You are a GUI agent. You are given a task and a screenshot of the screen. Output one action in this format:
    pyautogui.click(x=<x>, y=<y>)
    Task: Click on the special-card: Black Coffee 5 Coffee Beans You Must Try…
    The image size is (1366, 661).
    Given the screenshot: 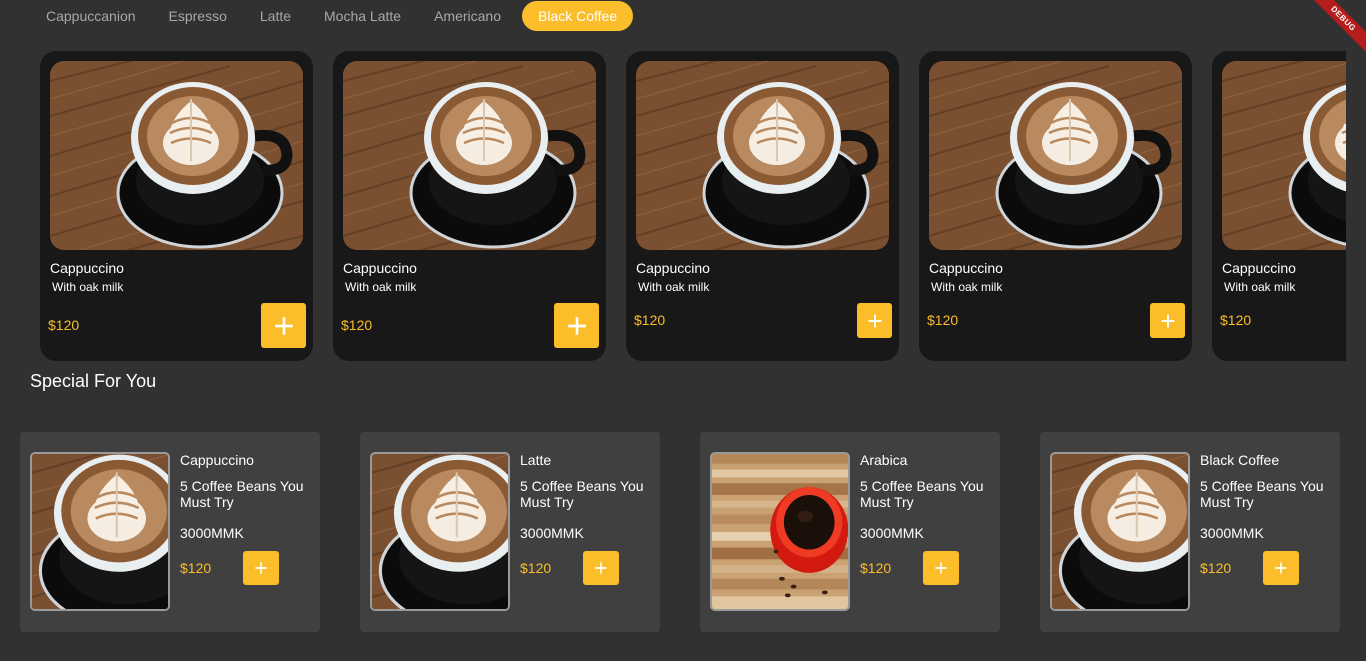 What is the action you would take?
    pyautogui.click(x=1190, y=532)
    